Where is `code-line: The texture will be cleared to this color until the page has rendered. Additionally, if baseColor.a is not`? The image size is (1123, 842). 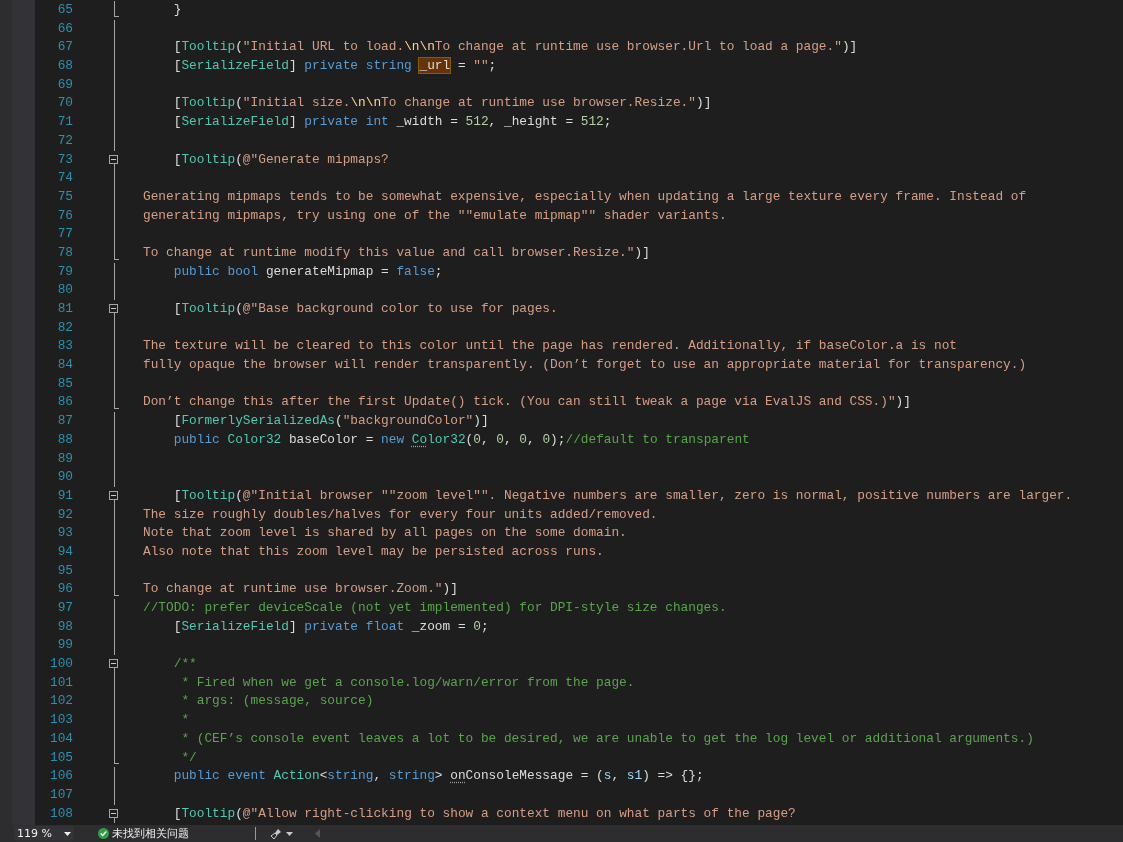
code-line: The texture will be cleared to this color until the page has rendered. Additionally, if baseColor.a is not is located at coordinates (550, 346).